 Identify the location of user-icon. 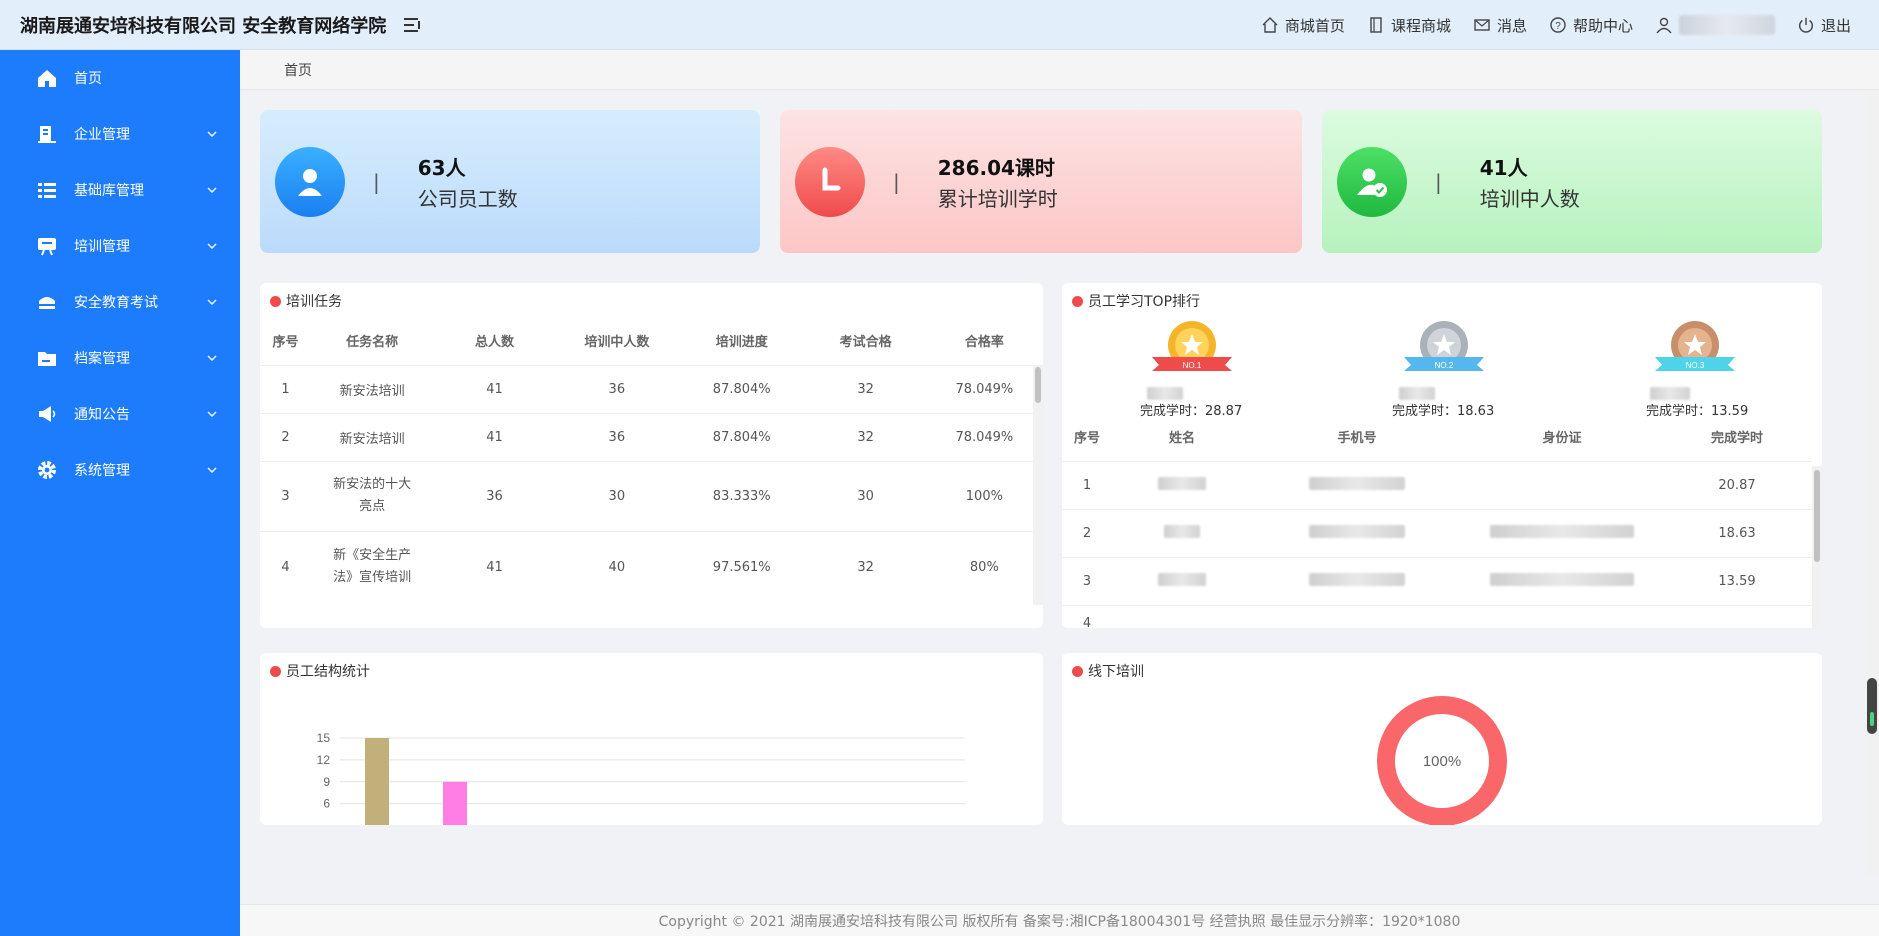
(1664, 25).